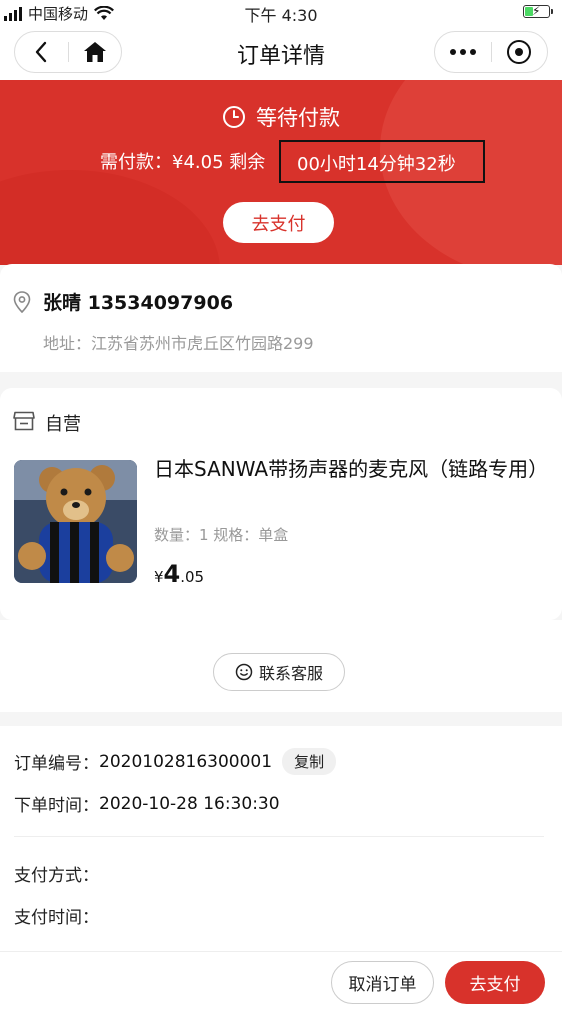  I want to click on payment-time-label: 支付时间：, so click(56, 918).